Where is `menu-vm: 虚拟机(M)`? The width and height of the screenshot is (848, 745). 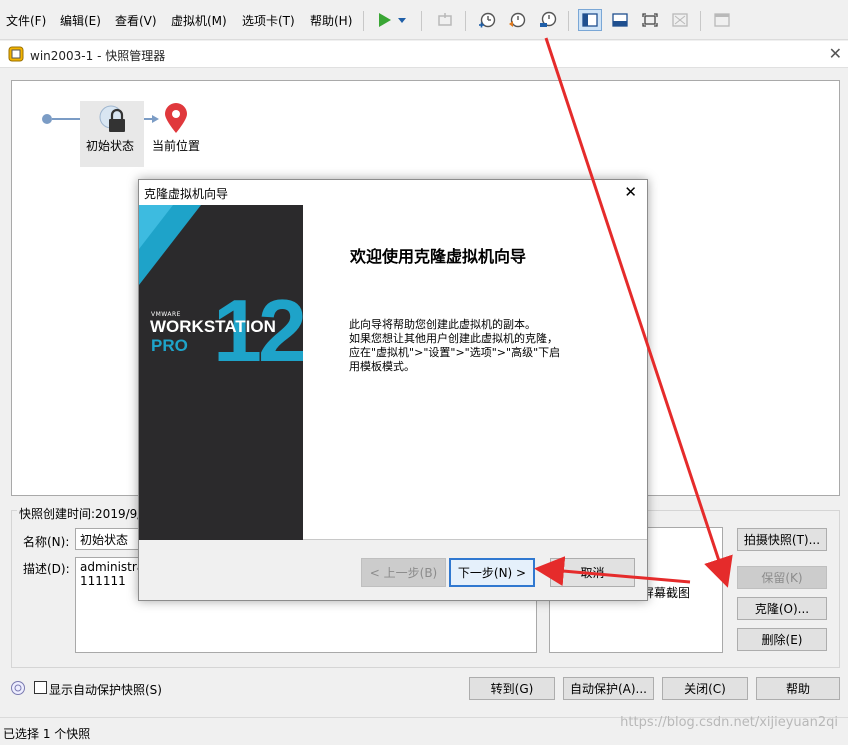 menu-vm: 虚拟机(M) is located at coordinates (199, 20).